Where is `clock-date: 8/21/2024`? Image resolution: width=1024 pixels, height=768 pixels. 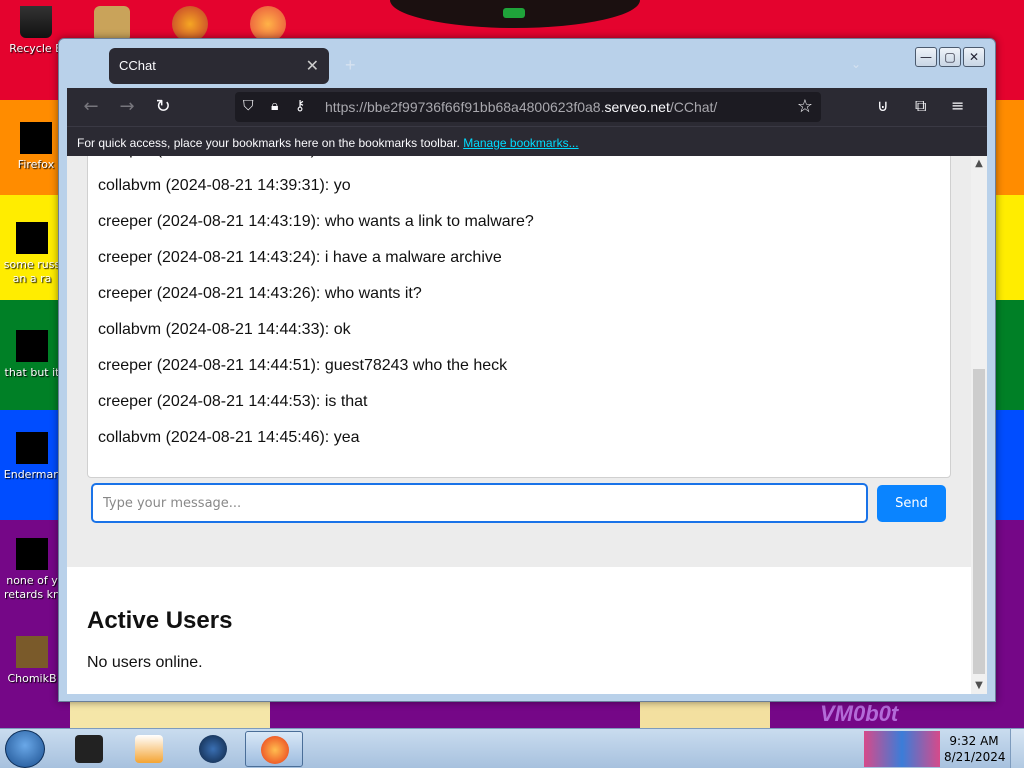
clock-date: 8/21/2024 is located at coordinates (975, 757).